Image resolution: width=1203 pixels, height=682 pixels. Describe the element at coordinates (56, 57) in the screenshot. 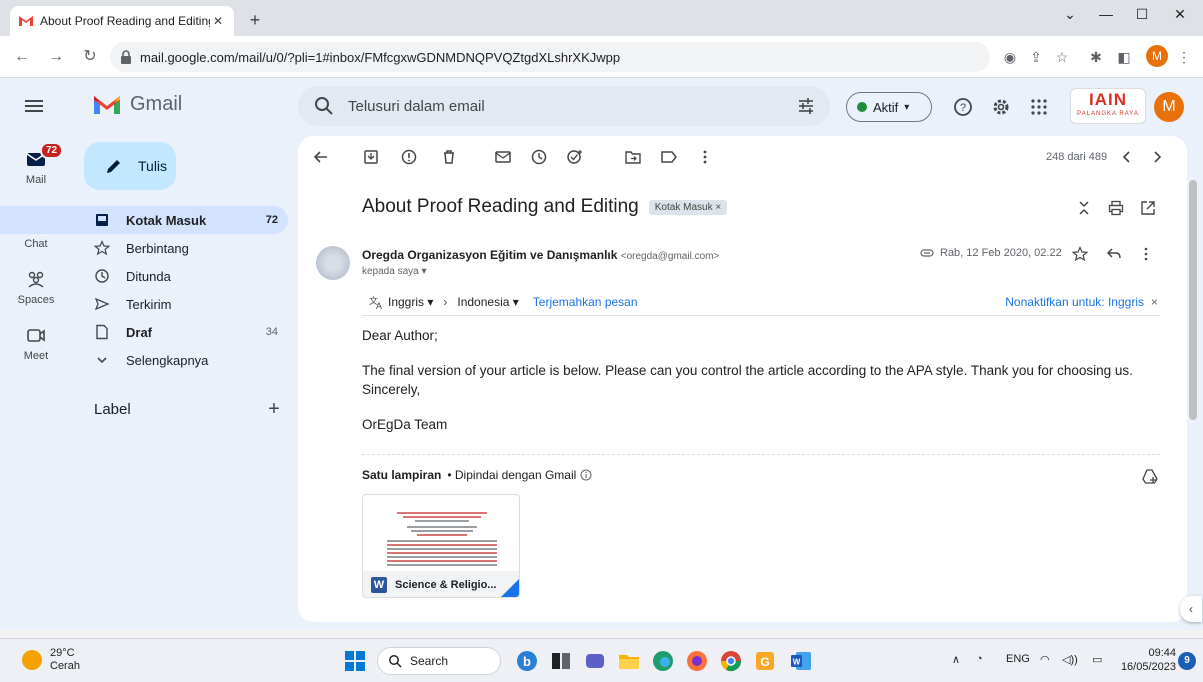

I see `forward-button: →` at that location.